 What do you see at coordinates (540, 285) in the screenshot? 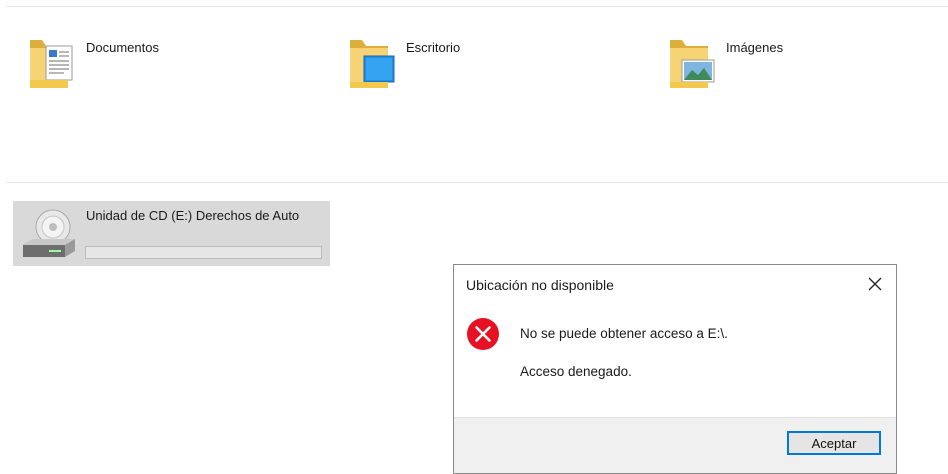
I see `dialog-title: Ubicación no disponible` at bounding box center [540, 285].